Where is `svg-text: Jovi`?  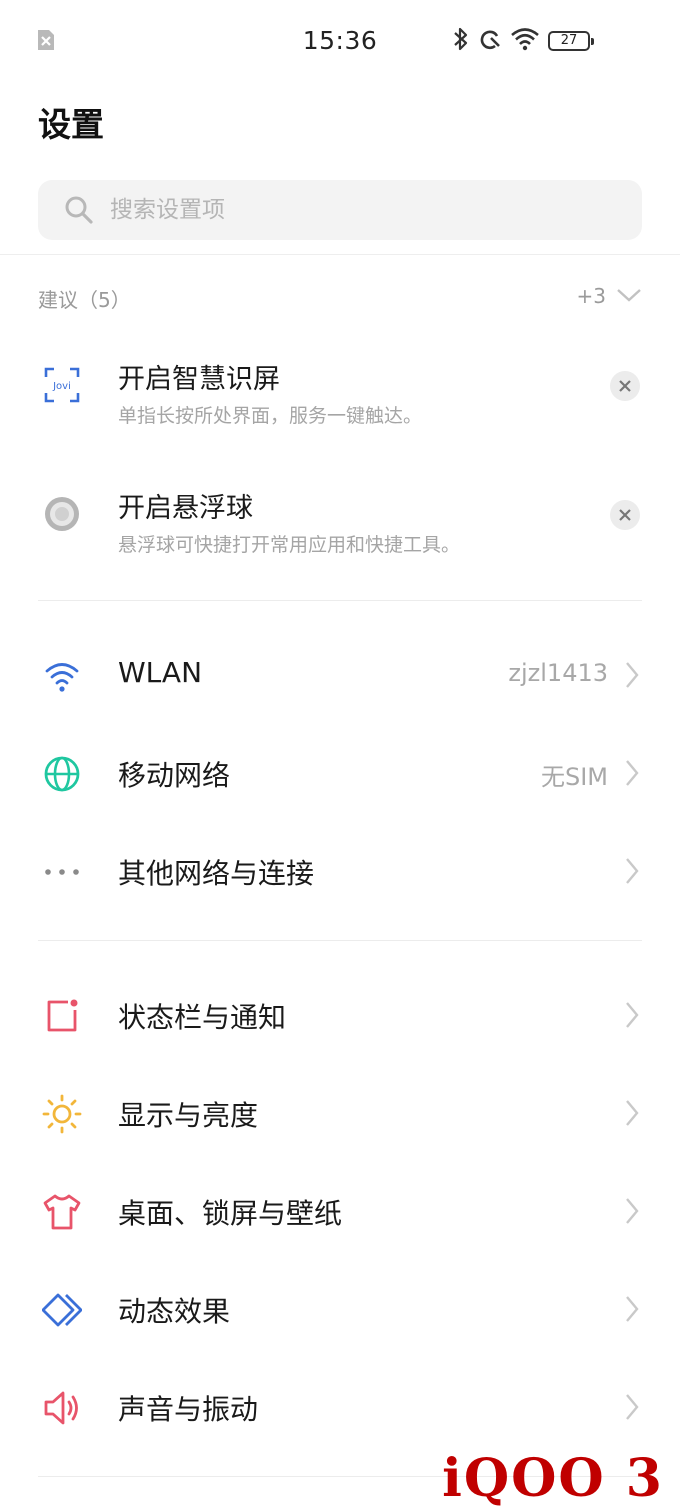
svg-text: Jovi is located at coordinates (61, 386).